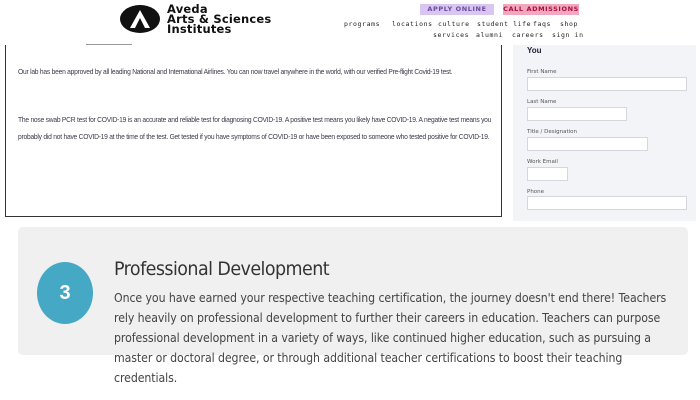  What do you see at coordinates (412, 24) in the screenshot?
I see `nav-item-locations: locations` at bounding box center [412, 24].